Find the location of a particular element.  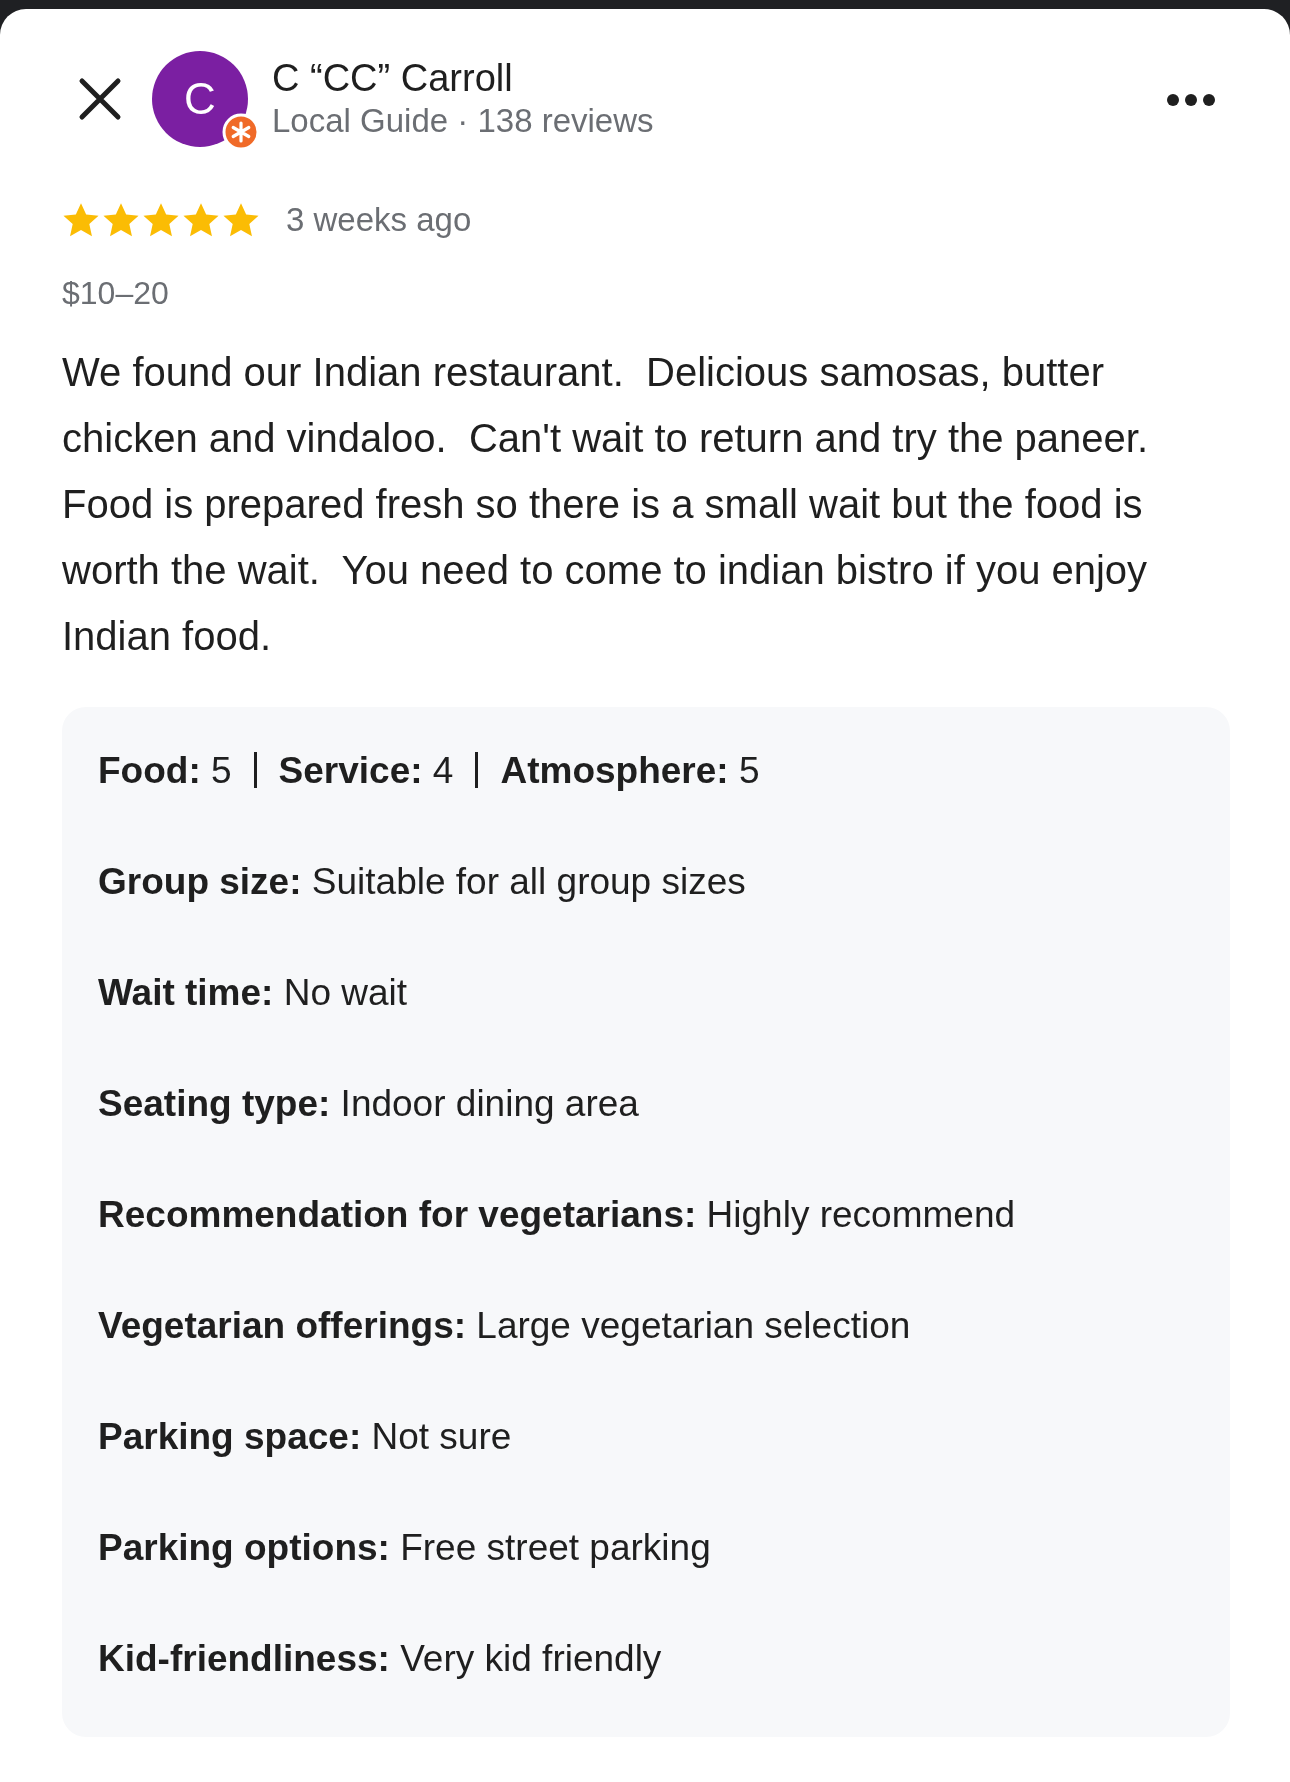

reviewer-name: C “CC” Carroll is located at coordinates (393, 79).